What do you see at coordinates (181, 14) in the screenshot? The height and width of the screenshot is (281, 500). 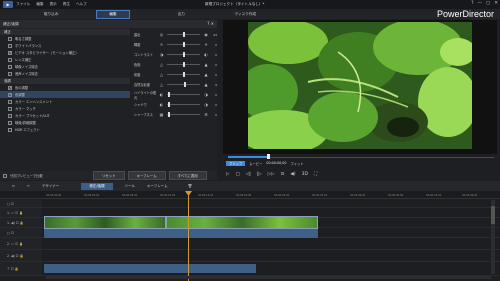 I see `tab-produce: 出力` at bounding box center [181, 14].